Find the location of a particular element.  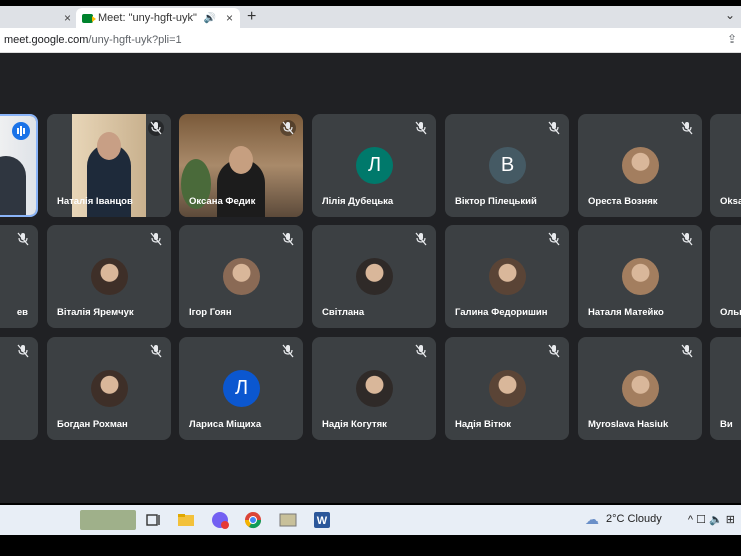

participant-name: ев is located at coordinates (22, 312).